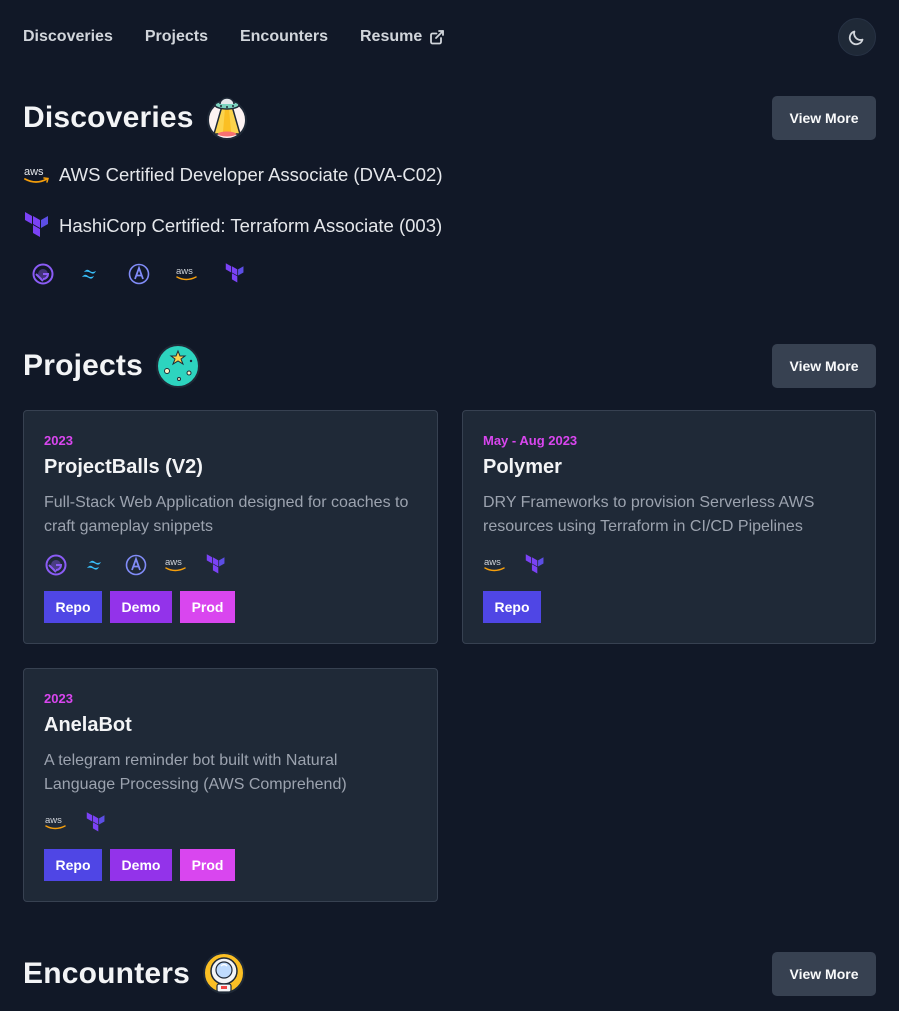 This screenshot has width=899, height=1011. What do you see at coordinates (83, 365) in the screenshot?
I see `projects-title: Projects` at bounding box center [83, 365].